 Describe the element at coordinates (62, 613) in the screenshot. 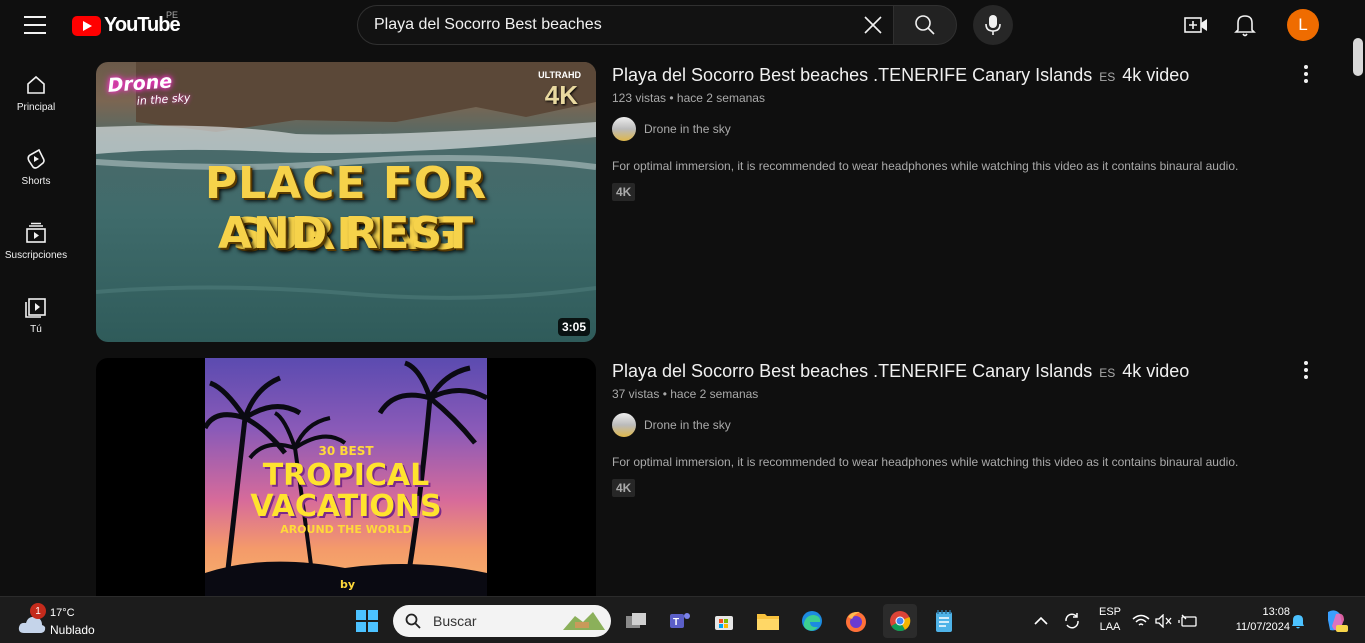

I see `temperature: 17°C` at that location.